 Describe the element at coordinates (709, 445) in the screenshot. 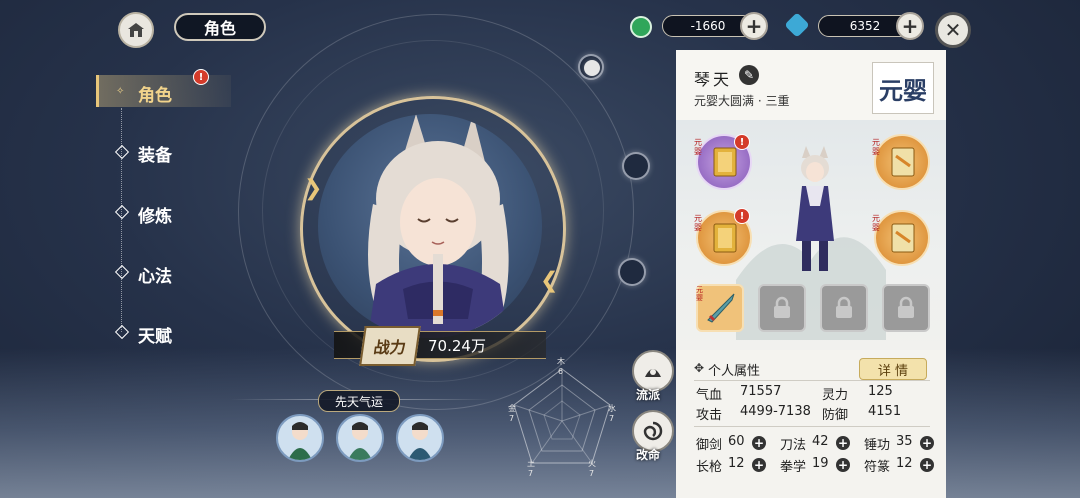

I see `skill-label-sword: 御剑` at that location.